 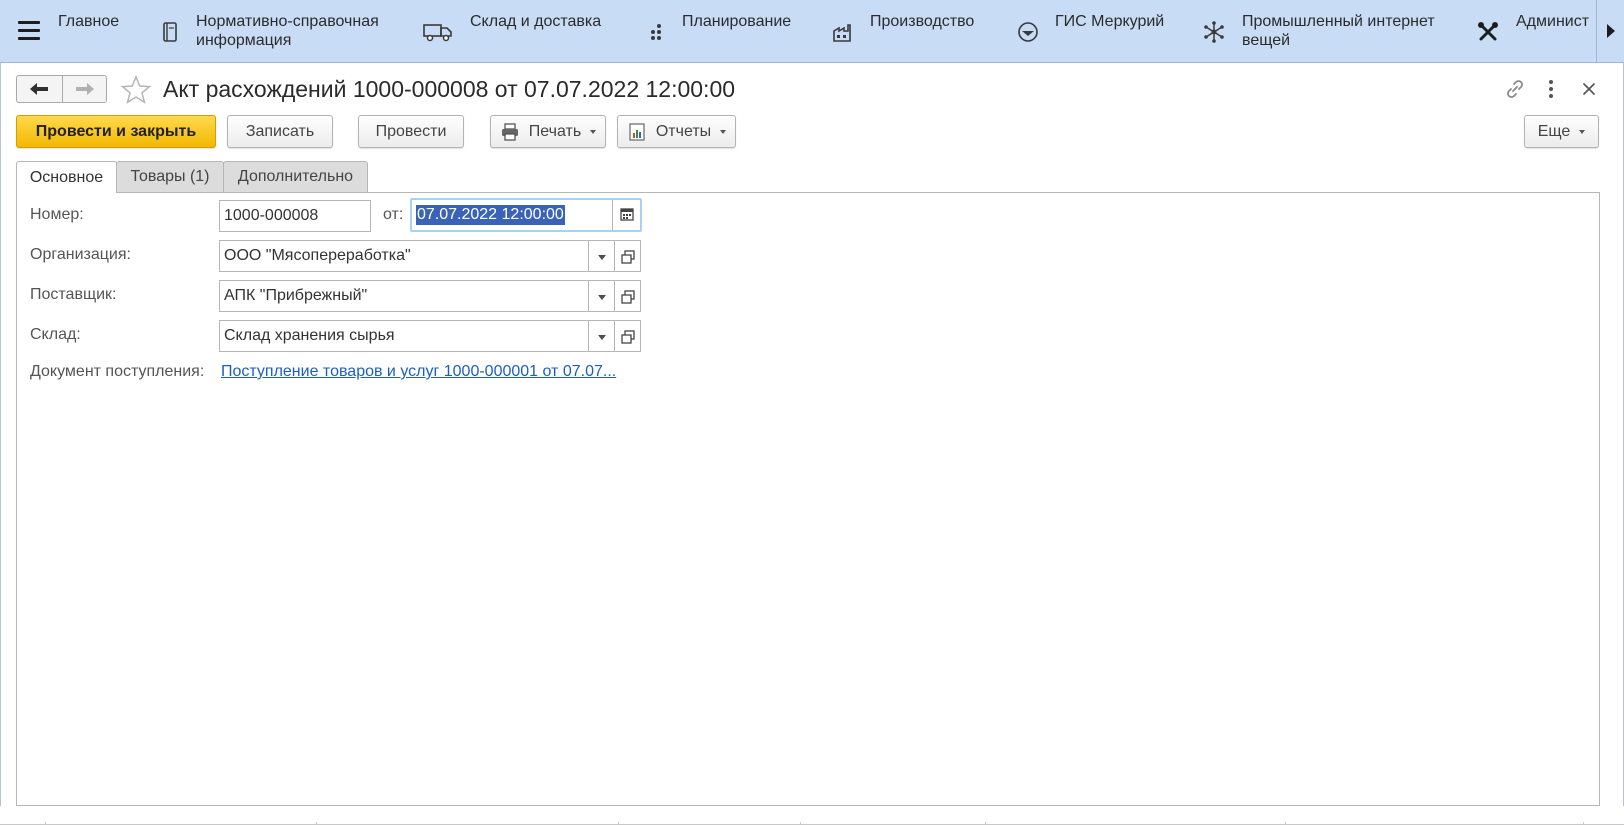 I want to click on date-label: от:, so click(x=393, y=214).